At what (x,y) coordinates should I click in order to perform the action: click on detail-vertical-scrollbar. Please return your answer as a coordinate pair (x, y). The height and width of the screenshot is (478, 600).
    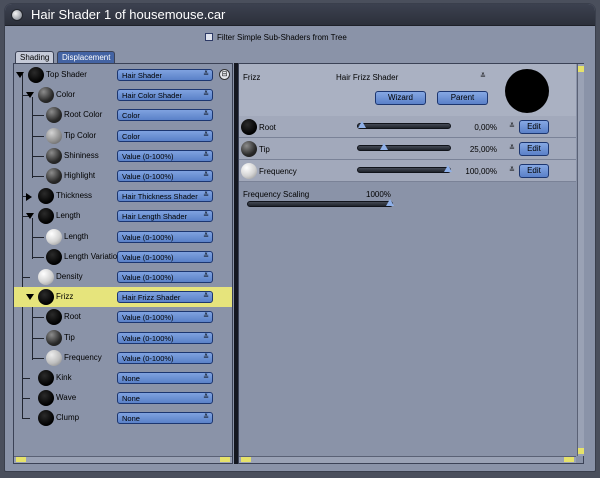
    Looking at the image, I should click on (580, 260).